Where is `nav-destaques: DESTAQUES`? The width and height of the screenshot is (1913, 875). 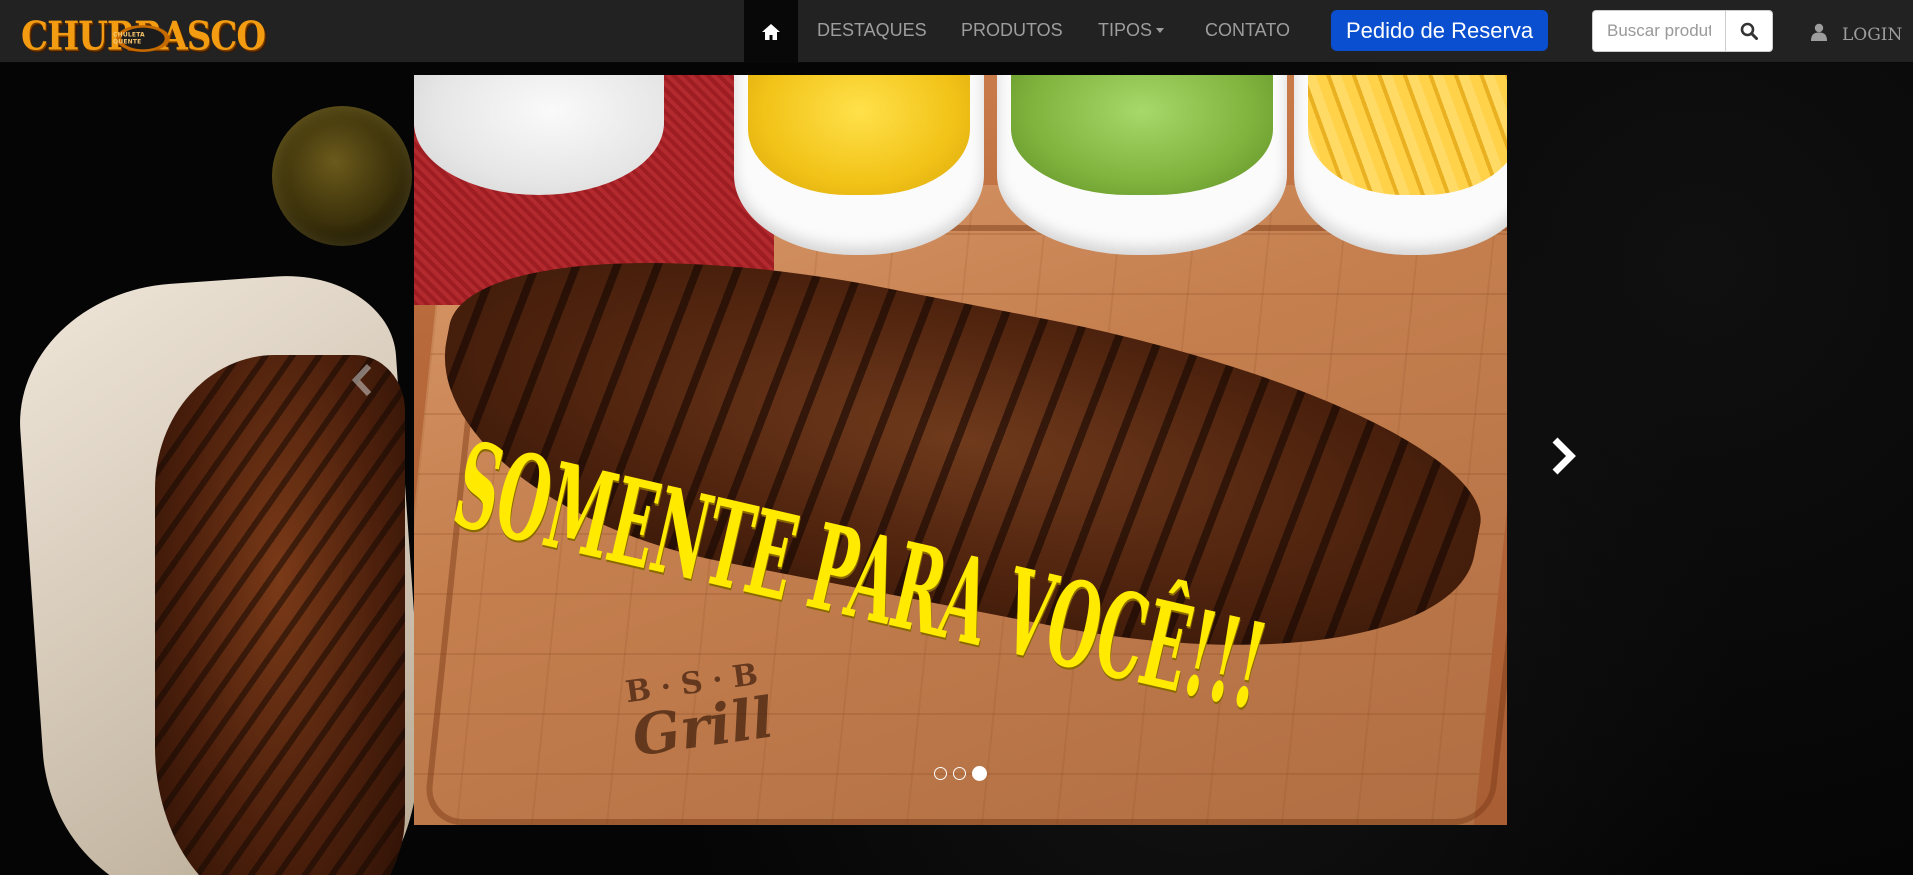
nav-destaques: DESTAQUES is located at coordinates (872, 31).